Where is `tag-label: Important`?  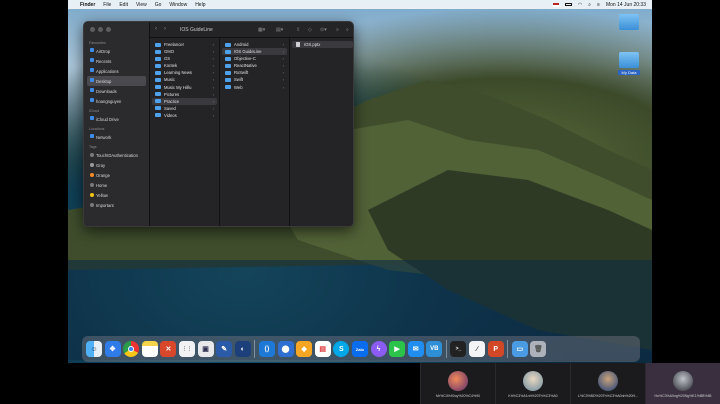 tag-label: Important is located at coordinates (105, 205).